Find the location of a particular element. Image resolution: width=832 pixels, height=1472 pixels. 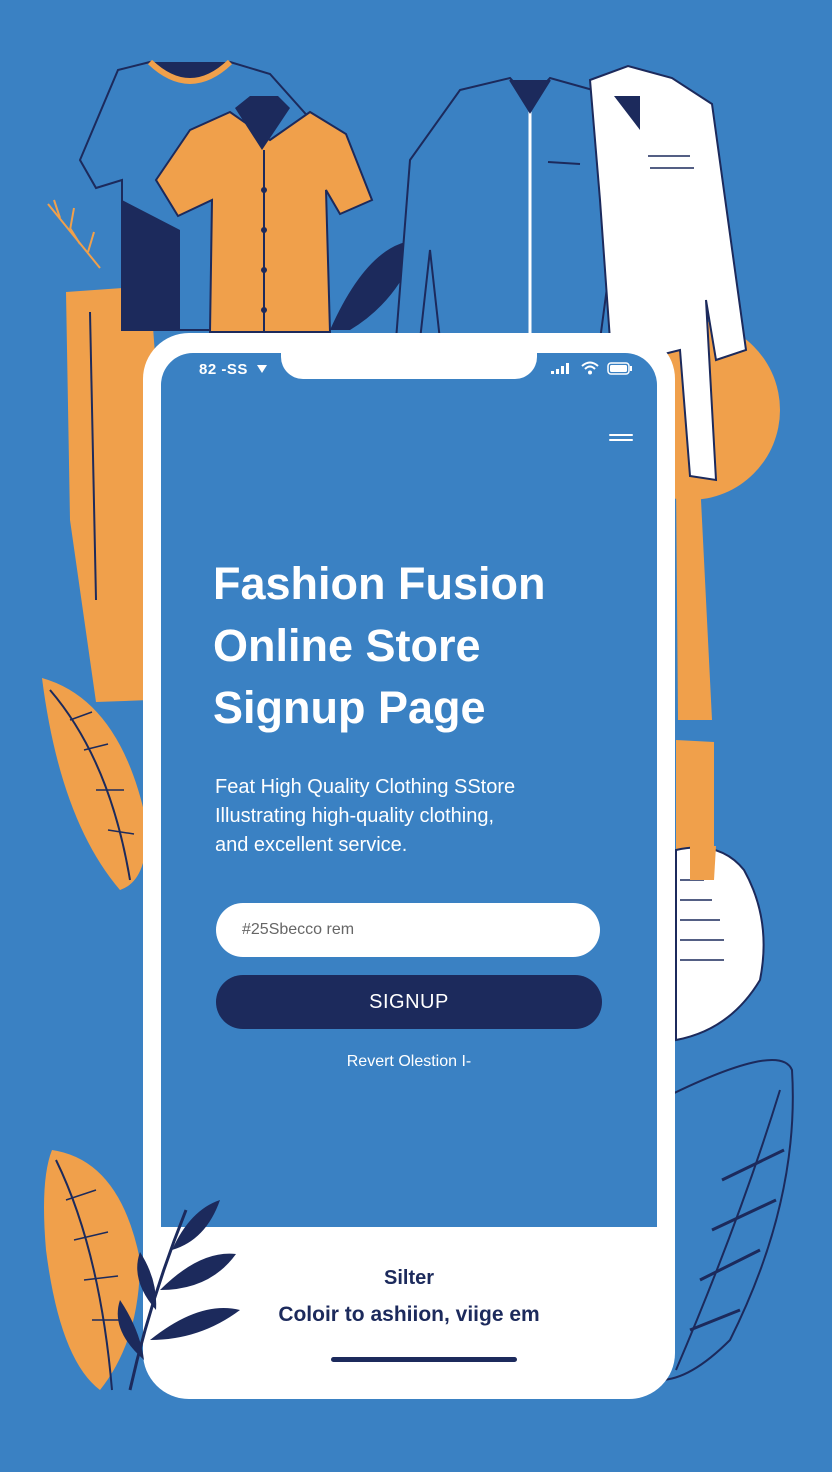

footer: Silter Coloir to ashiion, viige em is located at coordinates (409, 1302).